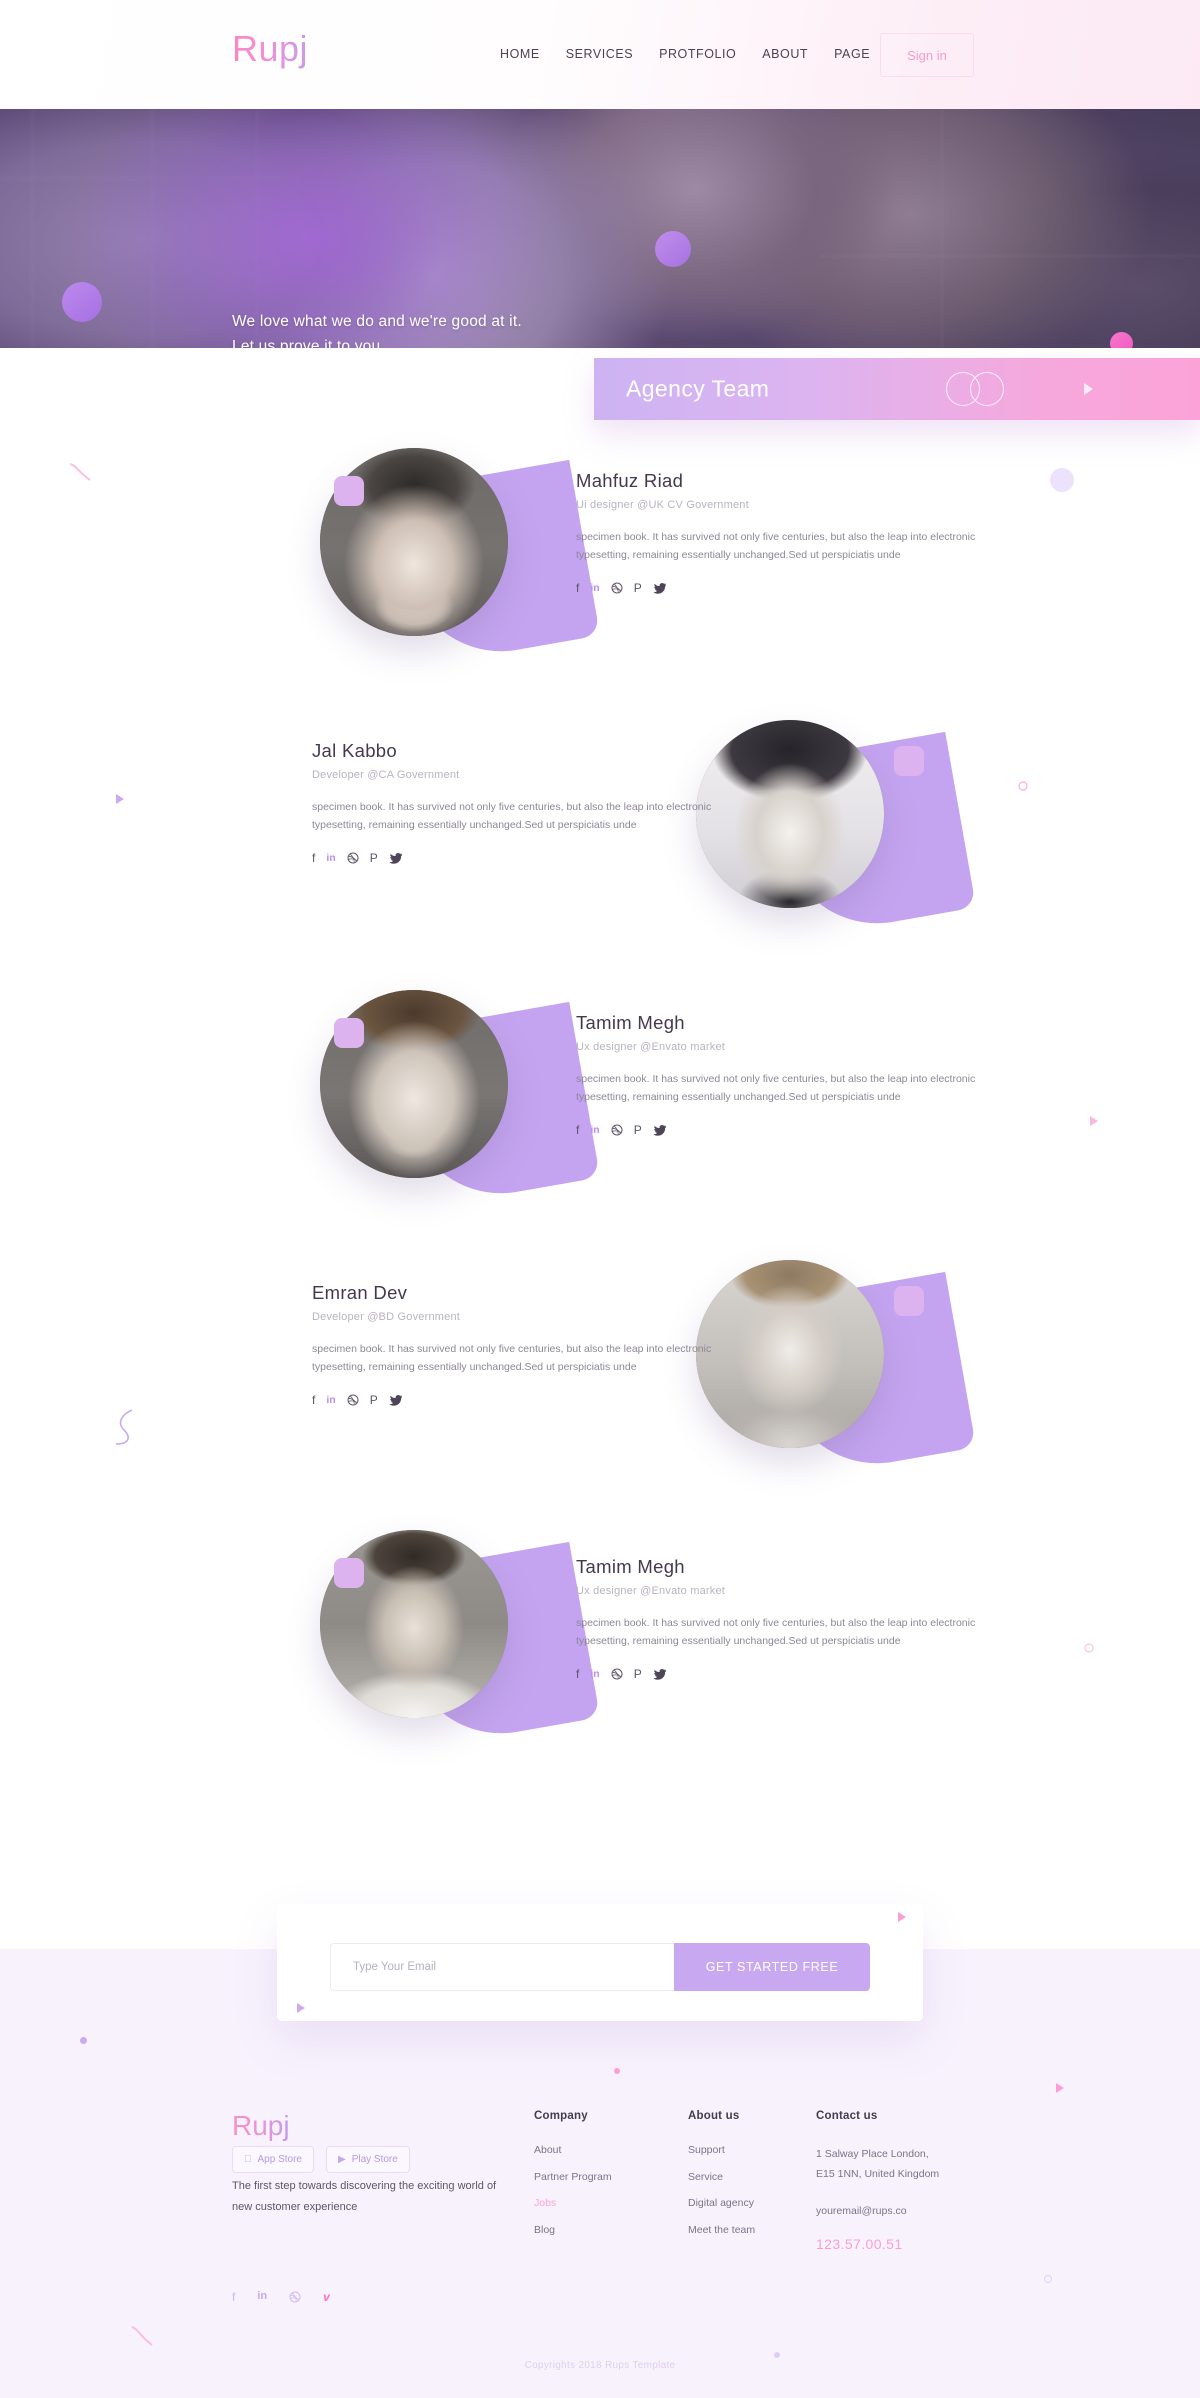  Describe the element at coordinates (573, 2177) in the screenshot. I see `footer-link-partner-program: Partner Program` at that location.